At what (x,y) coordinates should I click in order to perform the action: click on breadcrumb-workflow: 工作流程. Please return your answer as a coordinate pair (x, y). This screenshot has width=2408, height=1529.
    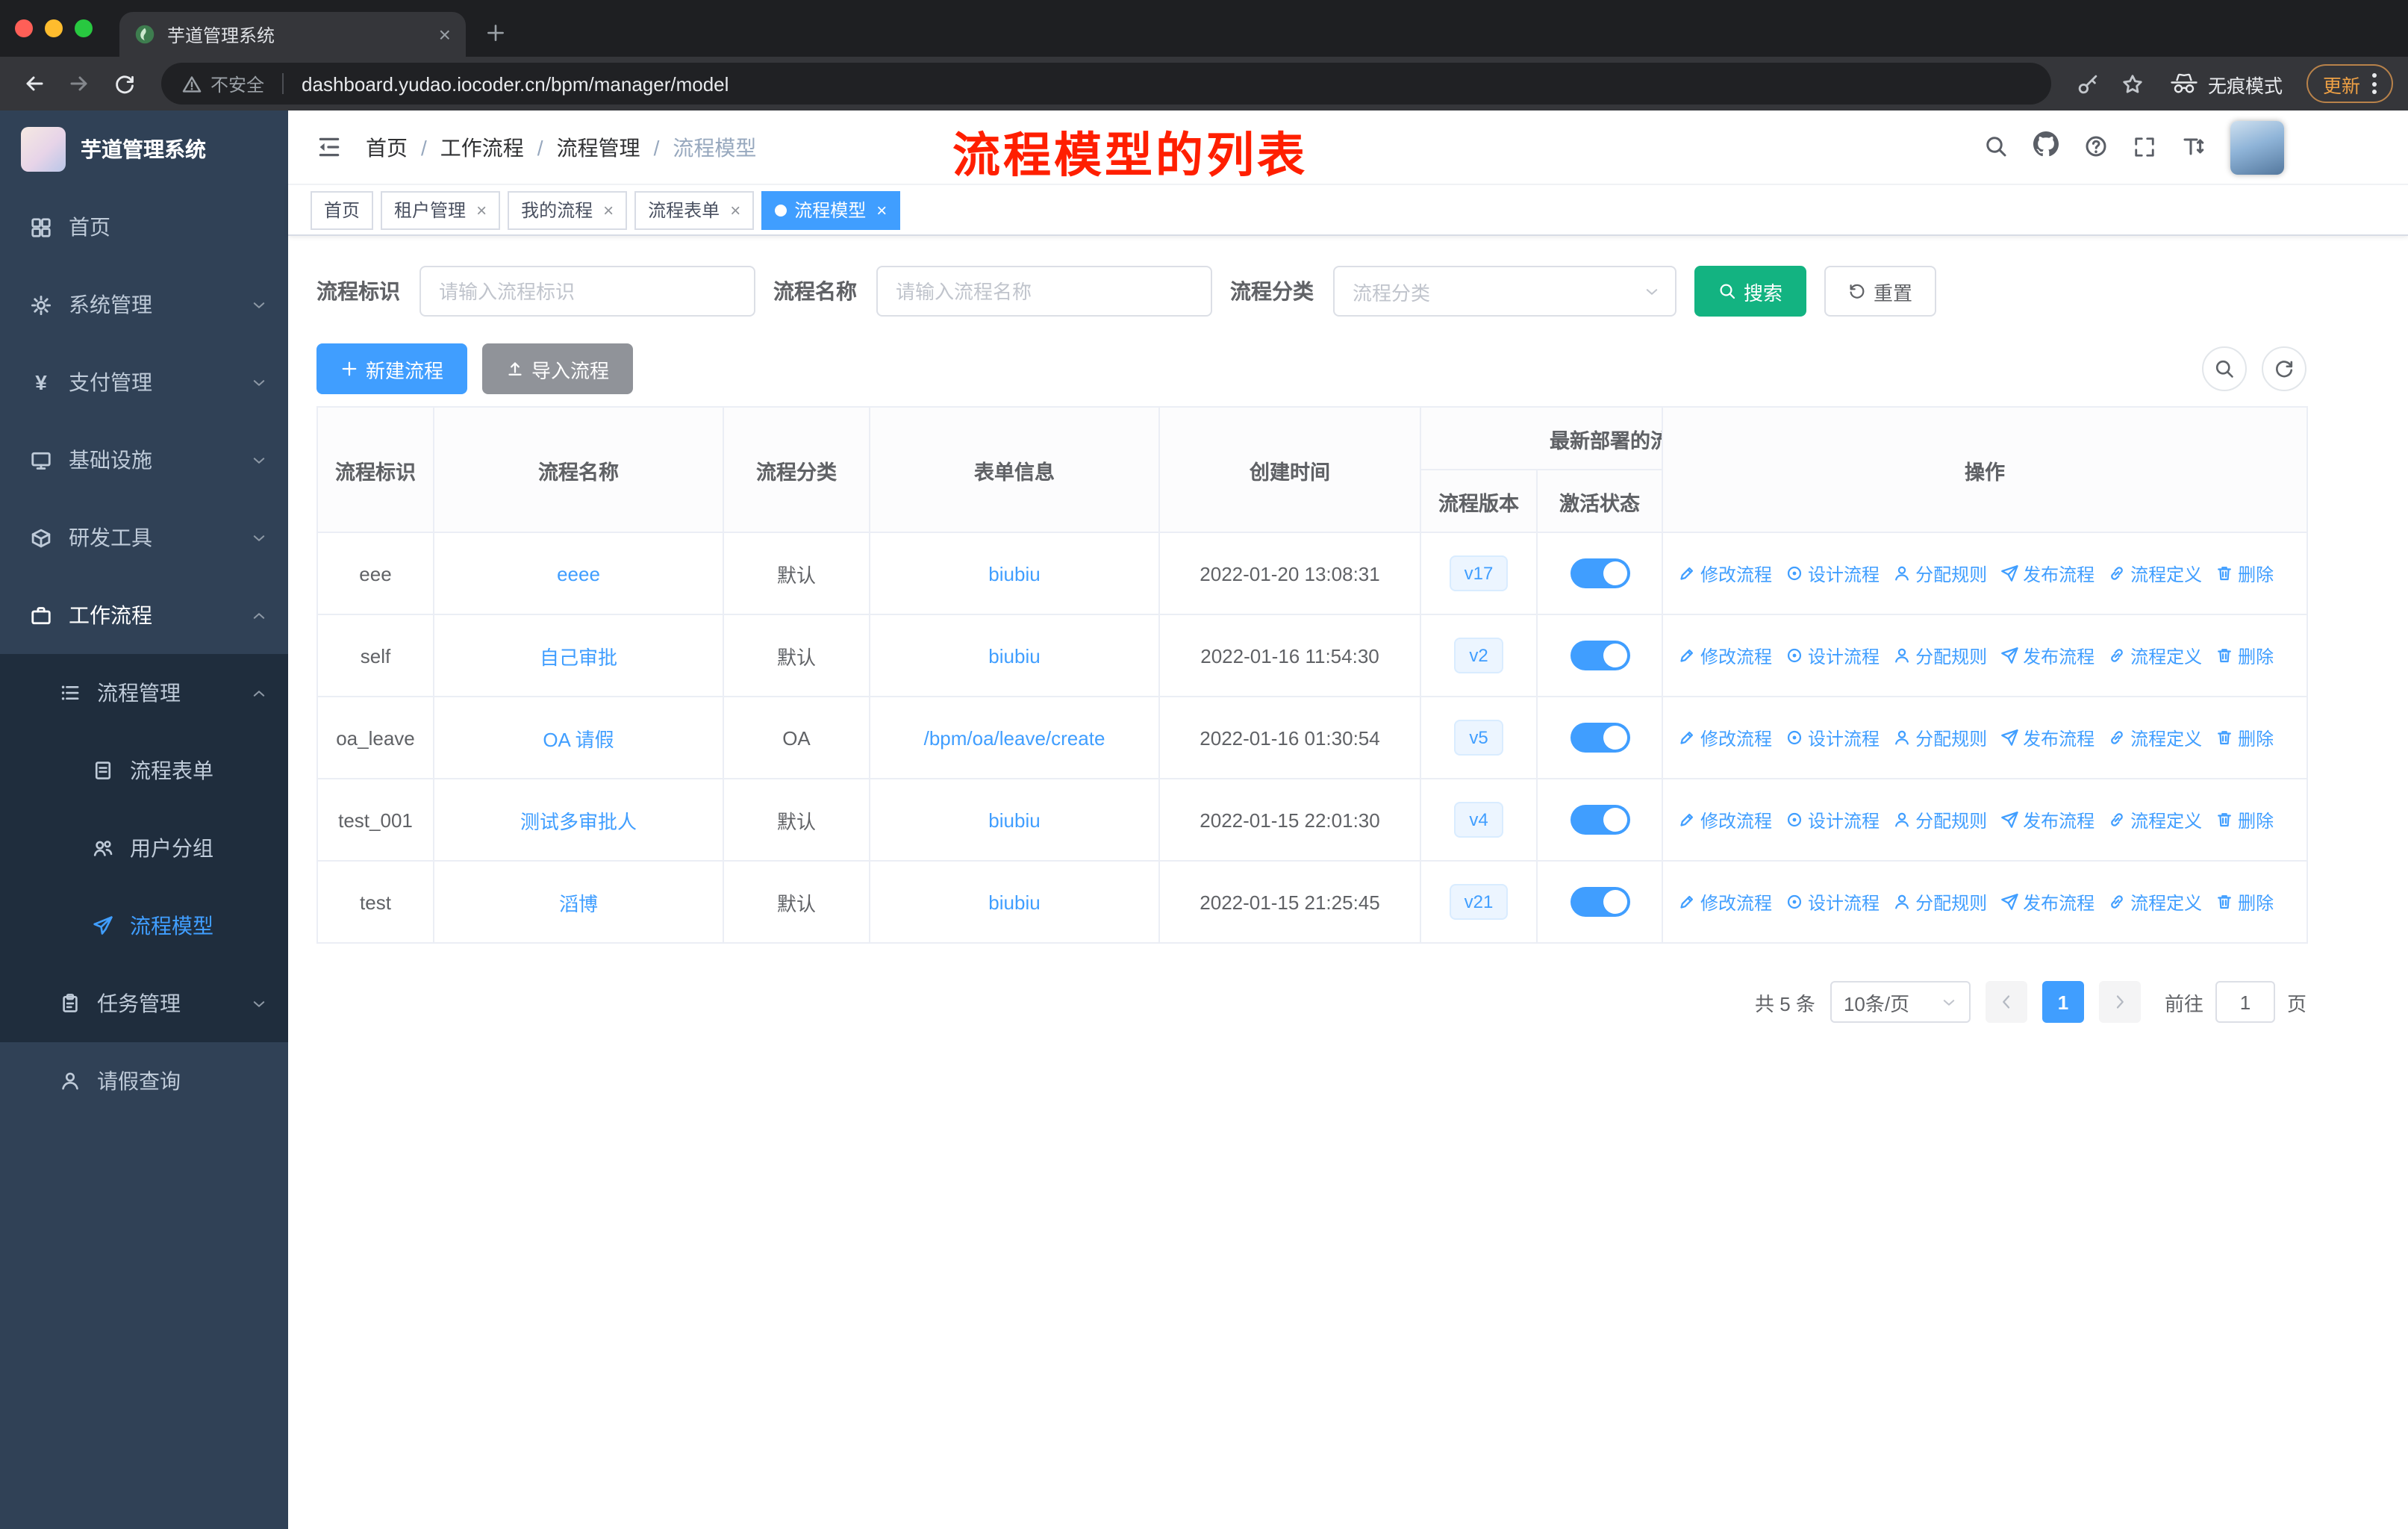
    Looking at the image, I should click on (466, 147).